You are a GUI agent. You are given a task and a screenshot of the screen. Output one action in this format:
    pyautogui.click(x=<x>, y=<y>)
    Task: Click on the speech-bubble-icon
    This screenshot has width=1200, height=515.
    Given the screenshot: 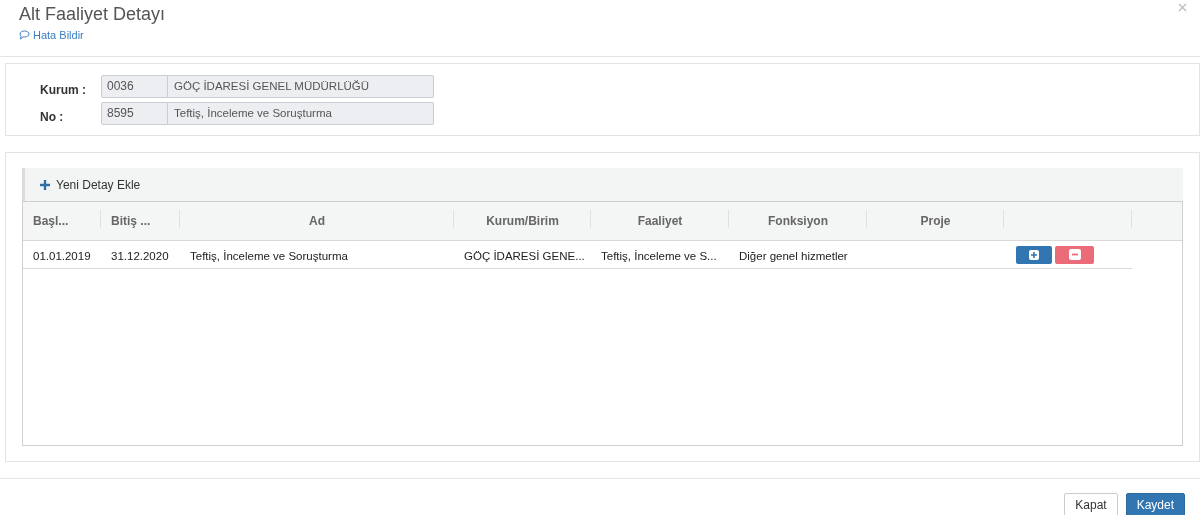 What is the action you would take?
    pyautogui.click(x=24, y=35)
    